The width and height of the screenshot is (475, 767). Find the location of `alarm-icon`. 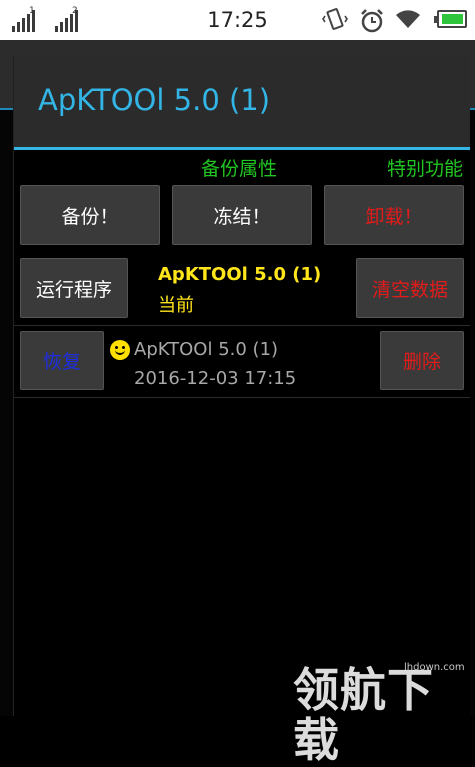

alarm-icon is located at coordinates (372, 21).